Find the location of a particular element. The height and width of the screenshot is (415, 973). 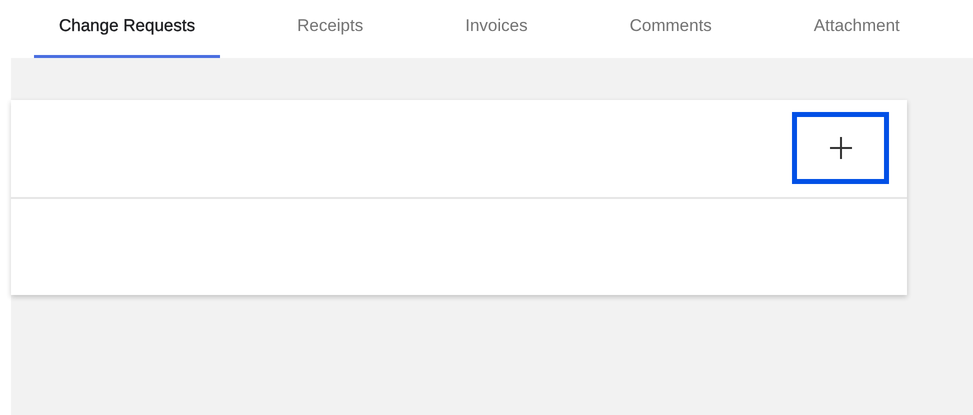

tab: Comments is located at coordinates (670, 29).